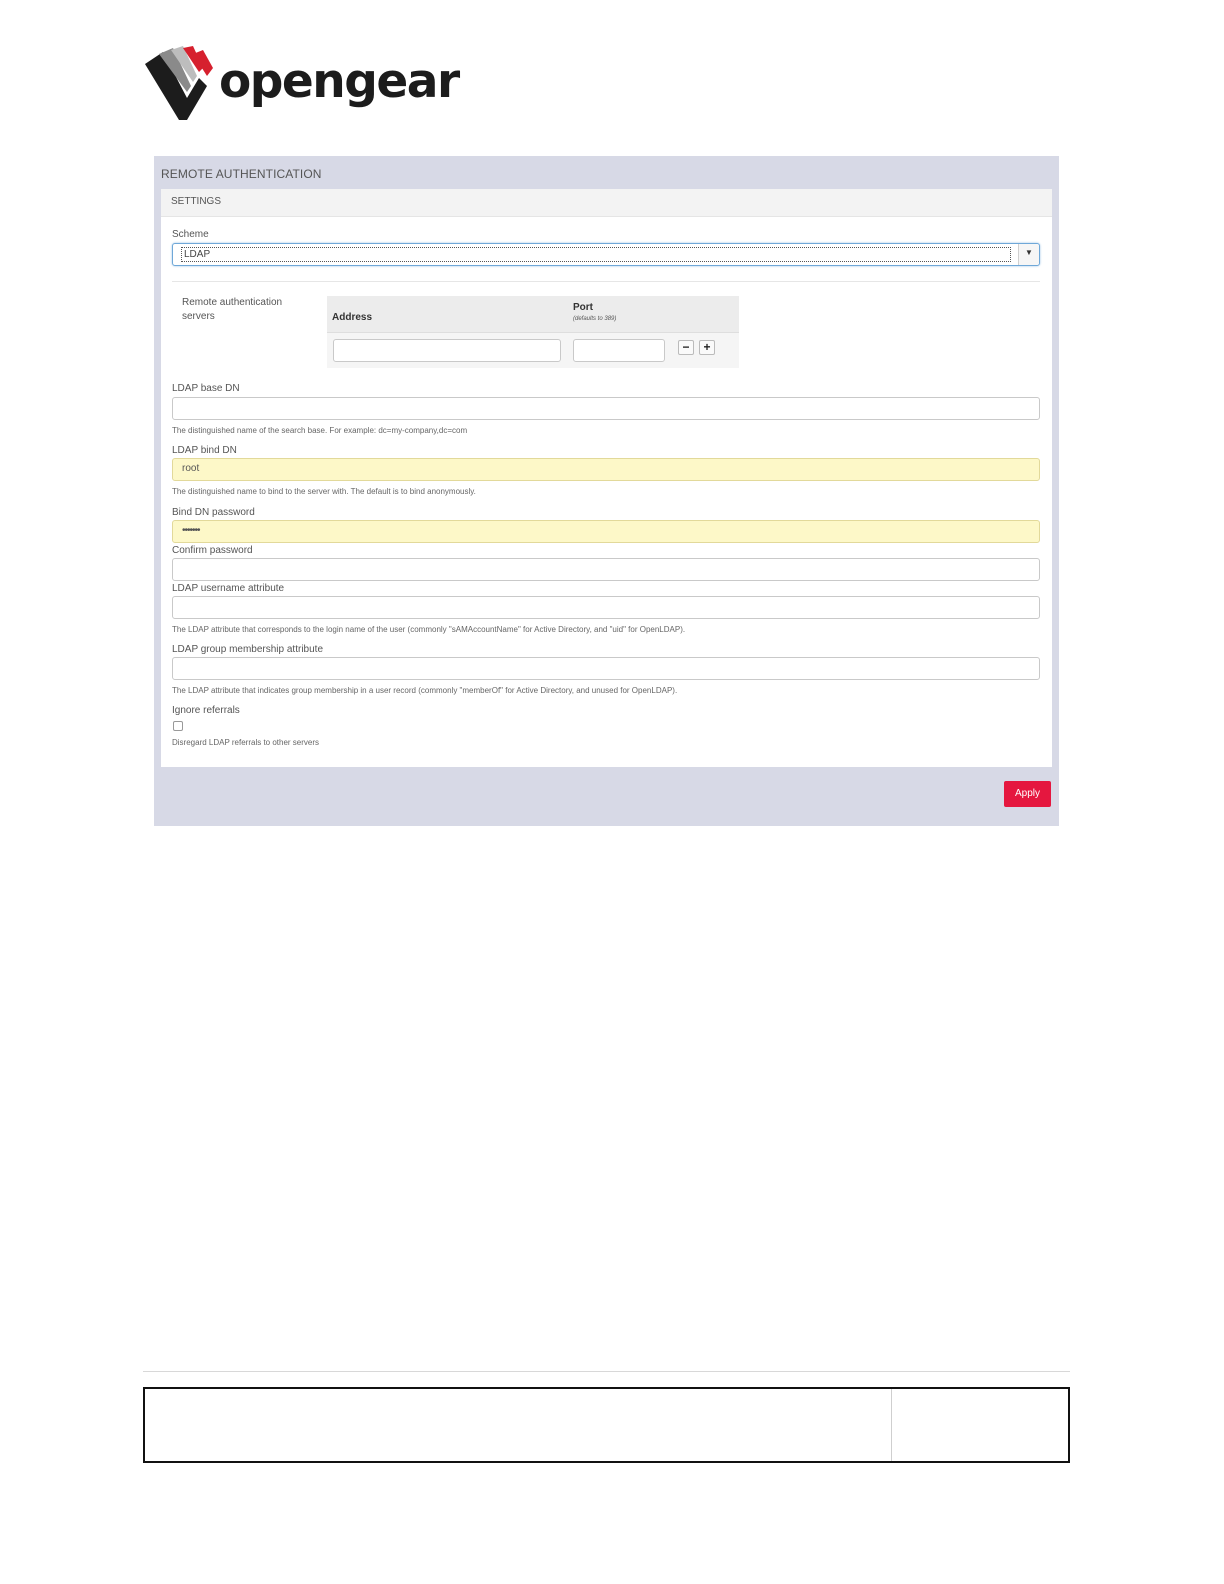 The image size is (1224, 1584). What do you see at coordinates (606, 408) in the screenshot?
I see `base-dn-input` at bounding box center [606, 408].